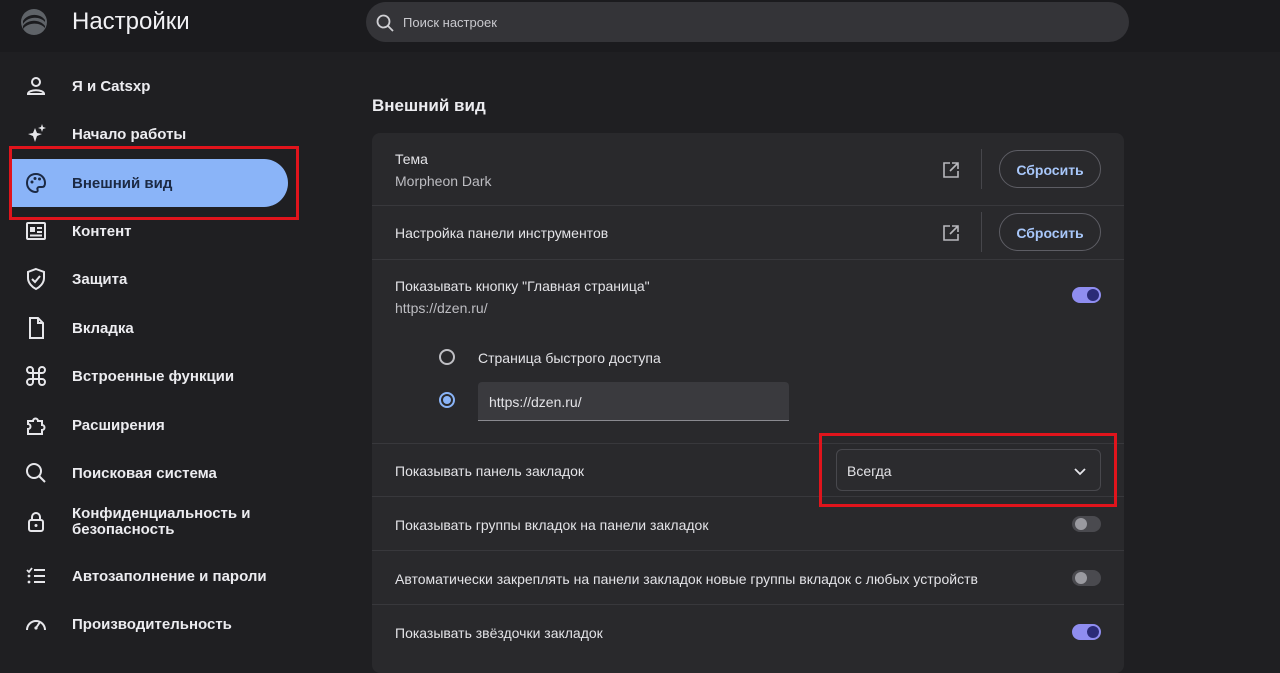 This screenshot has width=1280, height=673. Describe the element at coordinates (36, 183) in the screenshot. I see `palette-icon` at that location.